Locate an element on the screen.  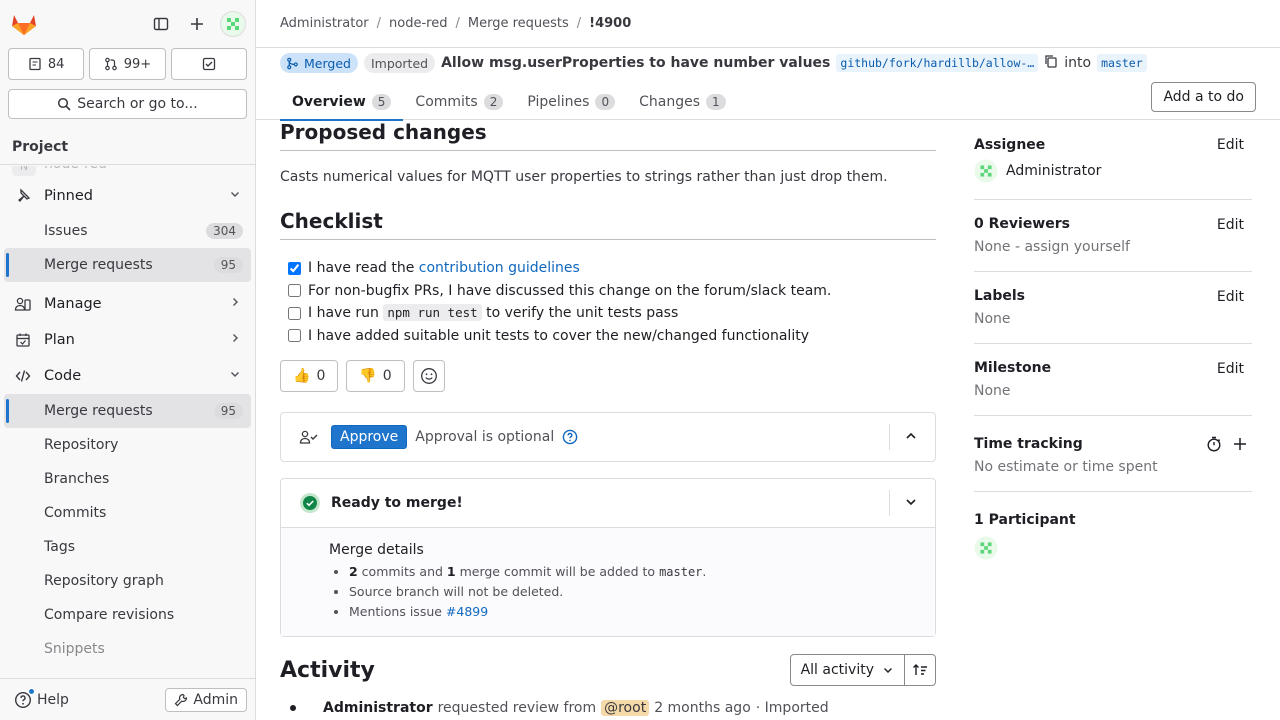
activity-header: Activity All activity is located at coordinates (608, 670).